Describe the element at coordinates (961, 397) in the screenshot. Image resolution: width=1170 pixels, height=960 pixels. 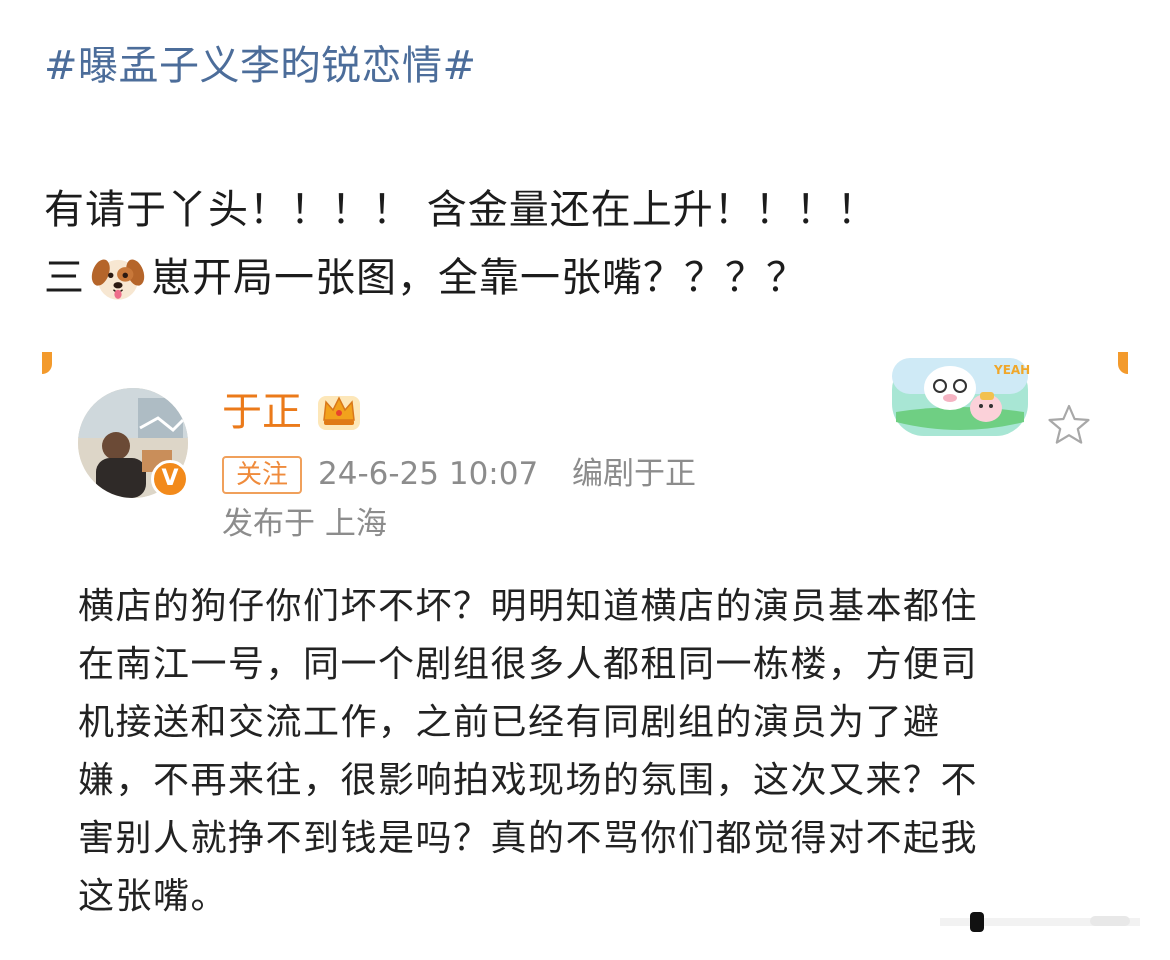
I see `cartoon-pig-sticker: YEAH!` at that location.